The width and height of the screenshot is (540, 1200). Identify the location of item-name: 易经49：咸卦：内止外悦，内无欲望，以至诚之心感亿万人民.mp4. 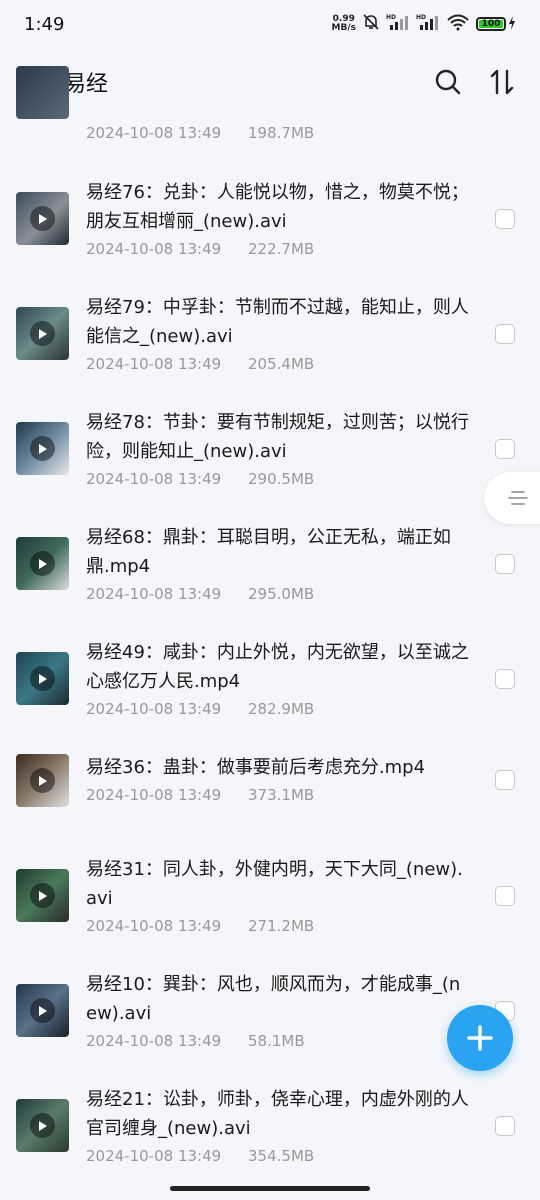
(277, 667).